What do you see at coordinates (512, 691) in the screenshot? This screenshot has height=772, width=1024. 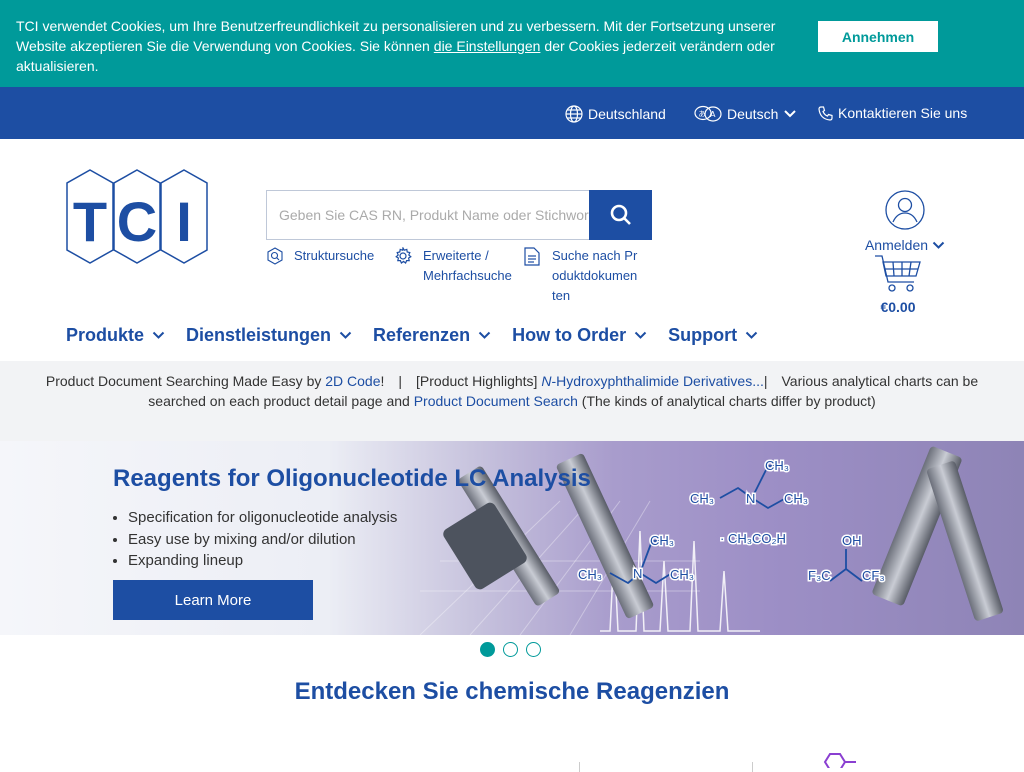 I see `section-title: Entdecken Sie chemische Reagenzien` at bounding box center [512, 691].